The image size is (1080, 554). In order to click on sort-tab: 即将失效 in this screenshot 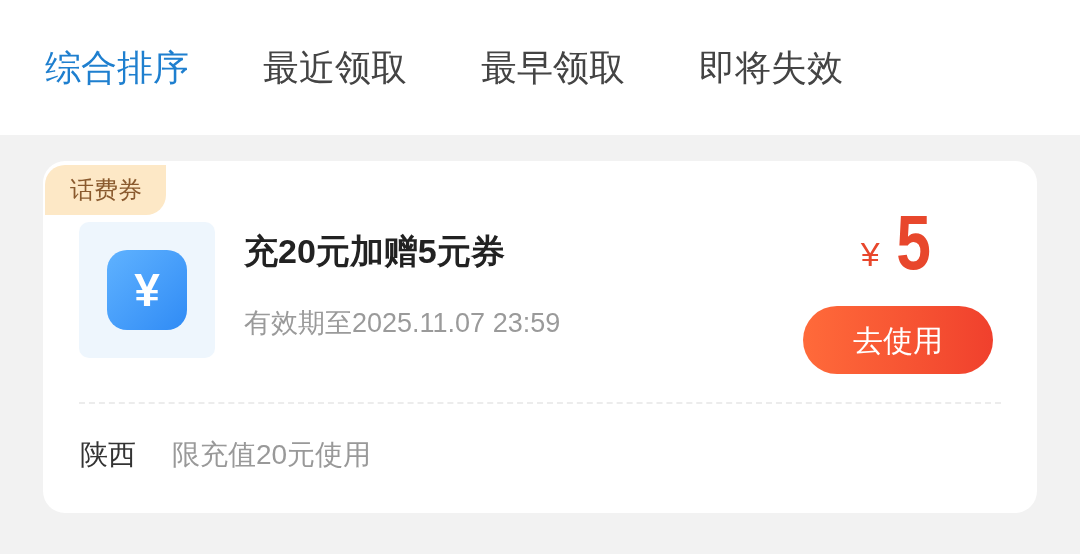, I will do `click(771, 67)`.